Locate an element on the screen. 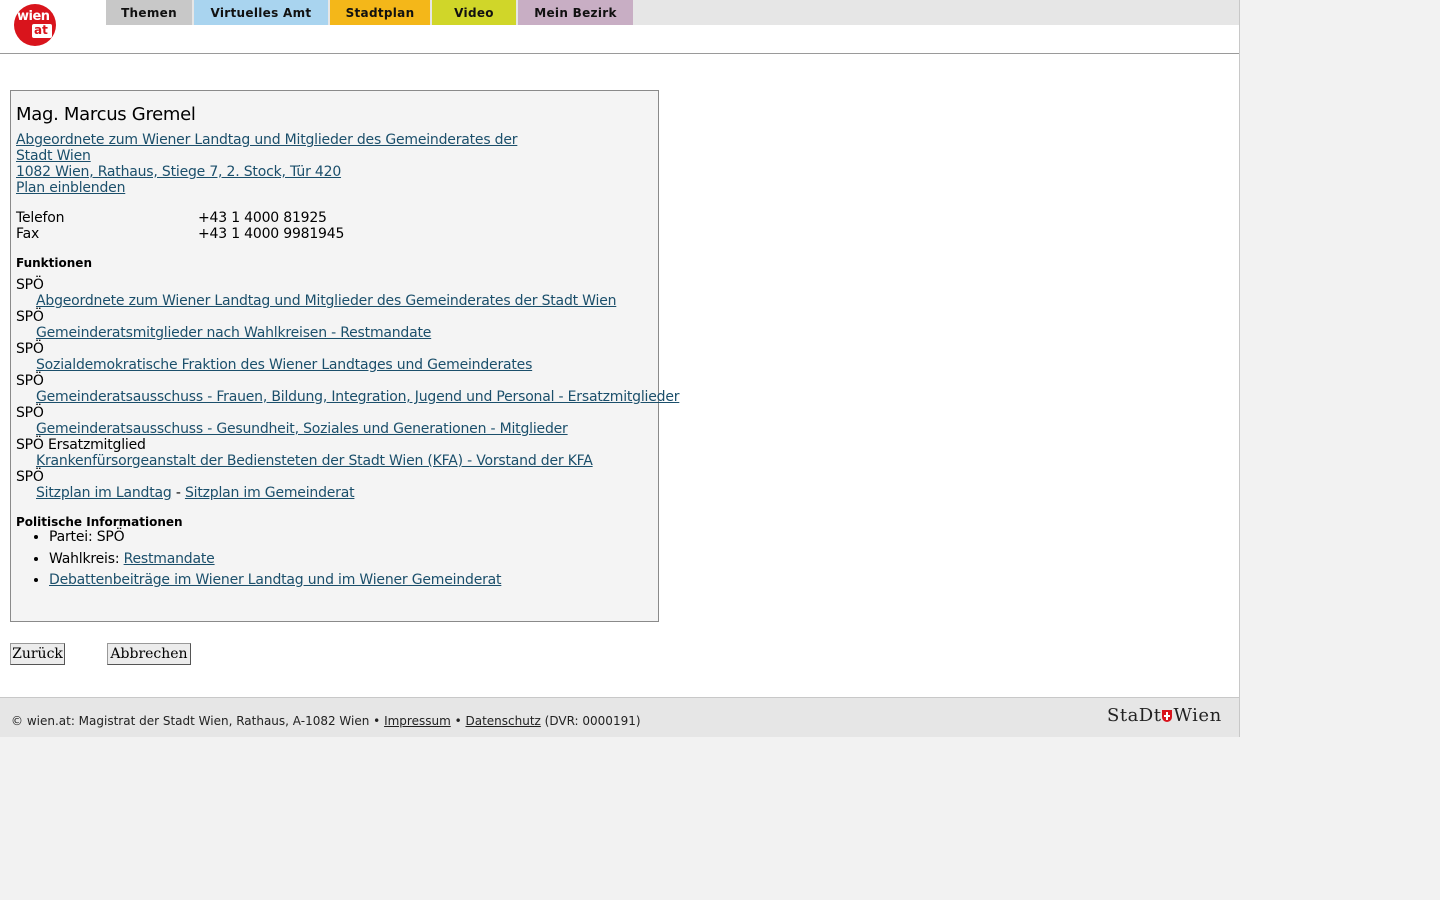 This screenshot has height=900, width=1440. back-button: Zurück is located at coordinates (37, 654).